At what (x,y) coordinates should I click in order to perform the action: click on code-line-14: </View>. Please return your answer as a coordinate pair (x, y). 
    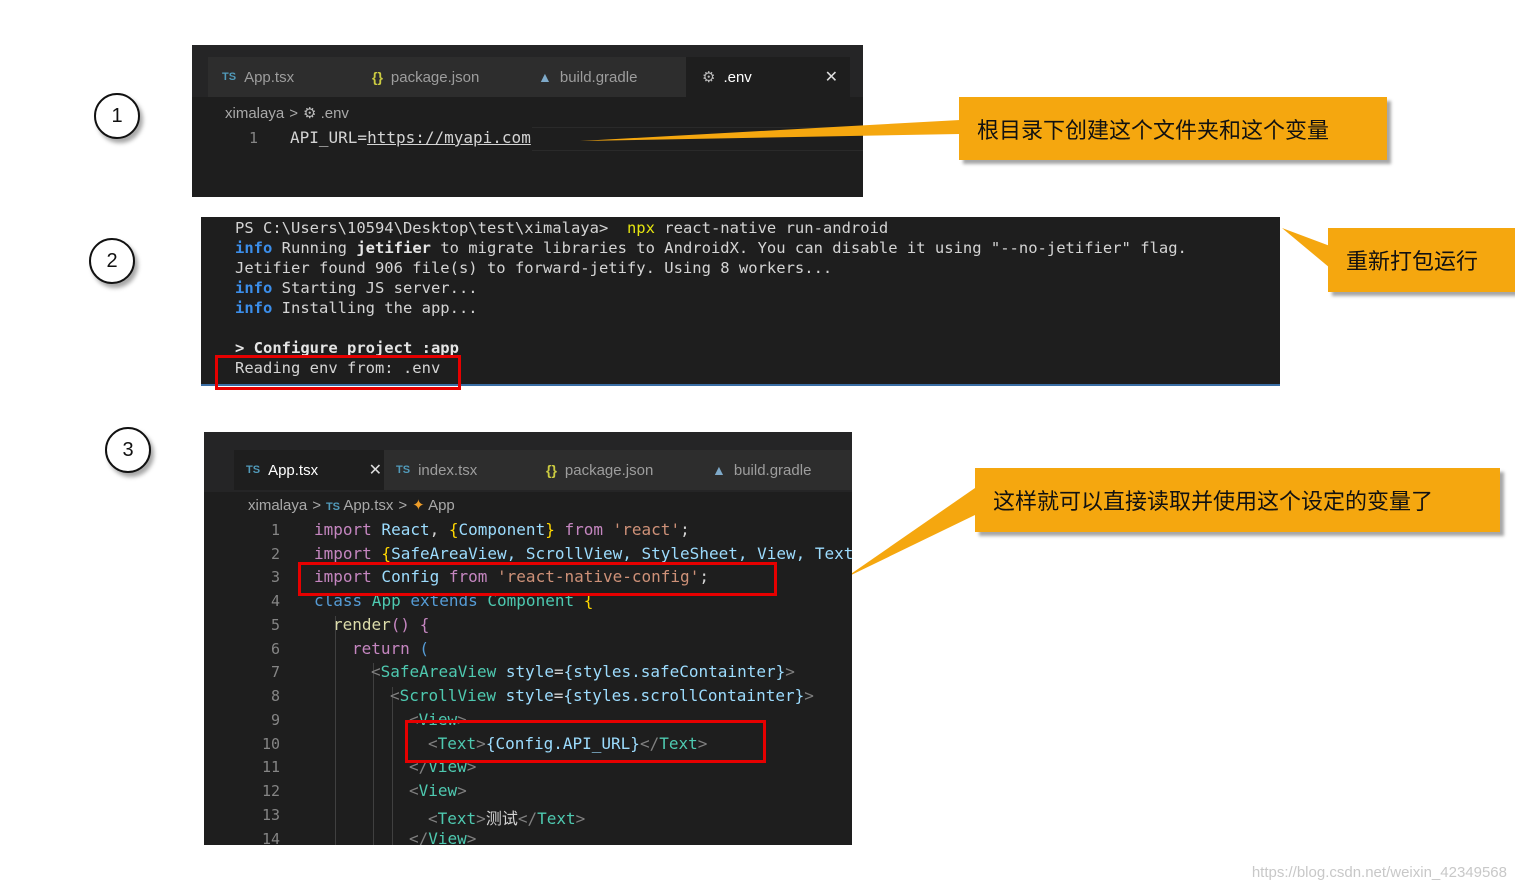
    Looking at the image, I should click on (442, 837).